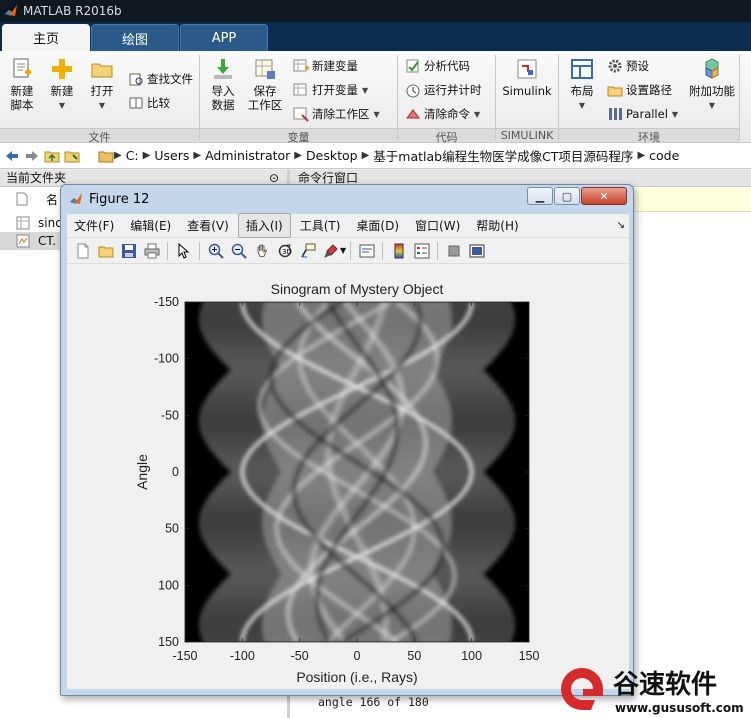 This screenshot has height=718, width=751. I want to click on breadcrumb-item: Users, so click(171, 155).